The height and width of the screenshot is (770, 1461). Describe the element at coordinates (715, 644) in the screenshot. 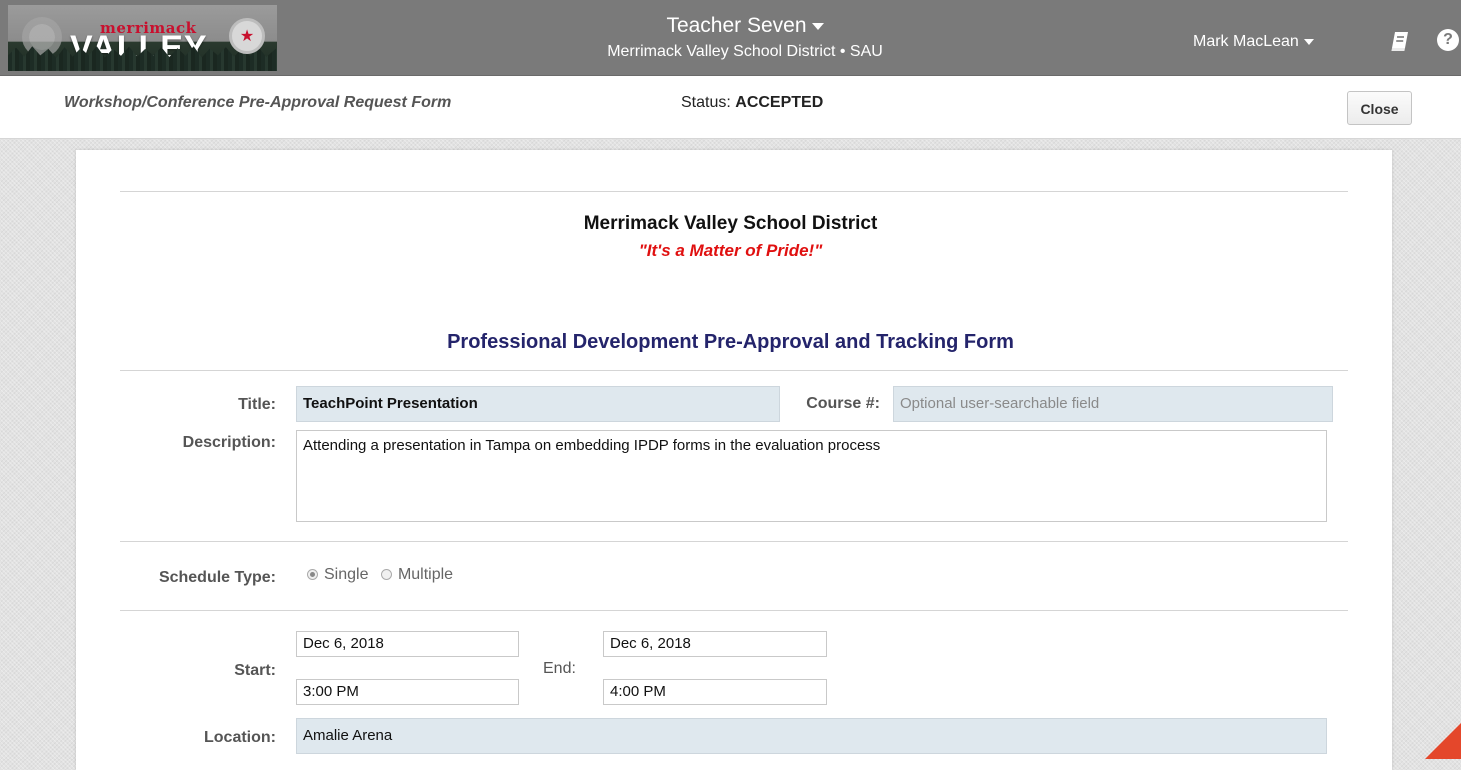

I see `end-date-field: Dec 6, 2018` at that location.